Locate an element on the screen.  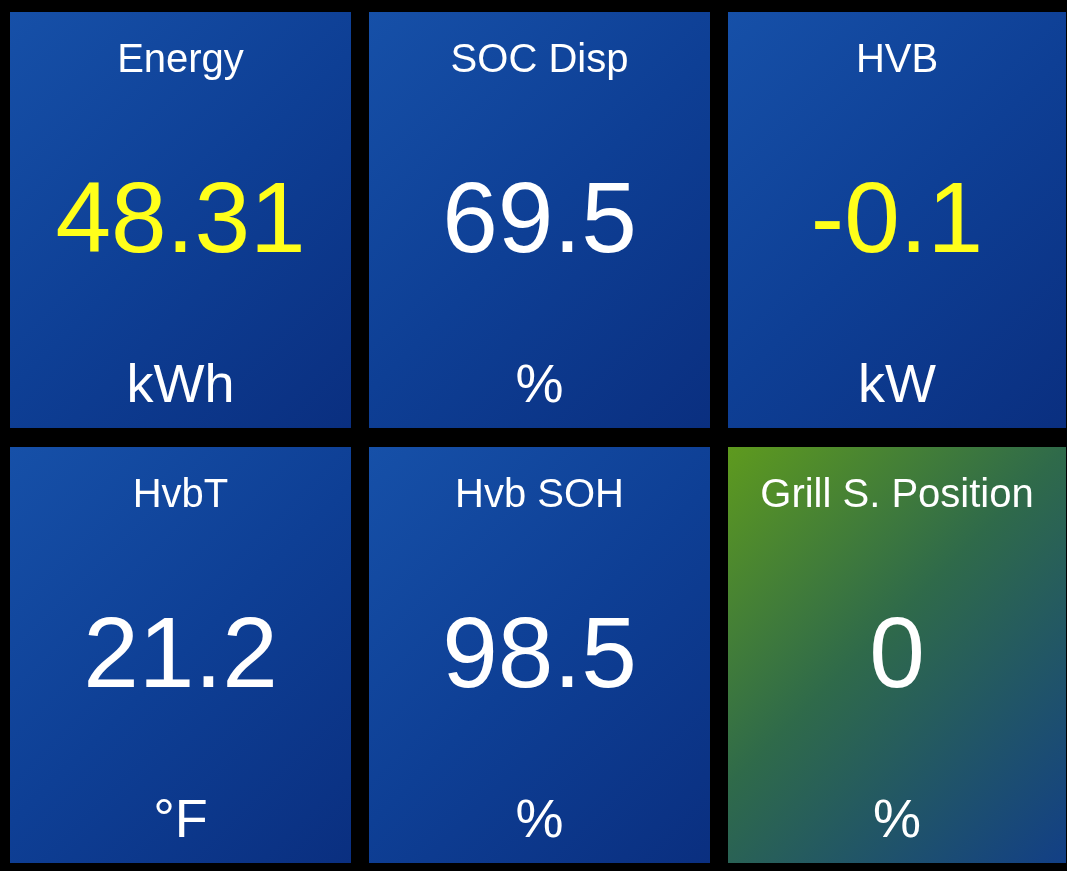
tile-title: Energy is located at coordinates (180, 58).